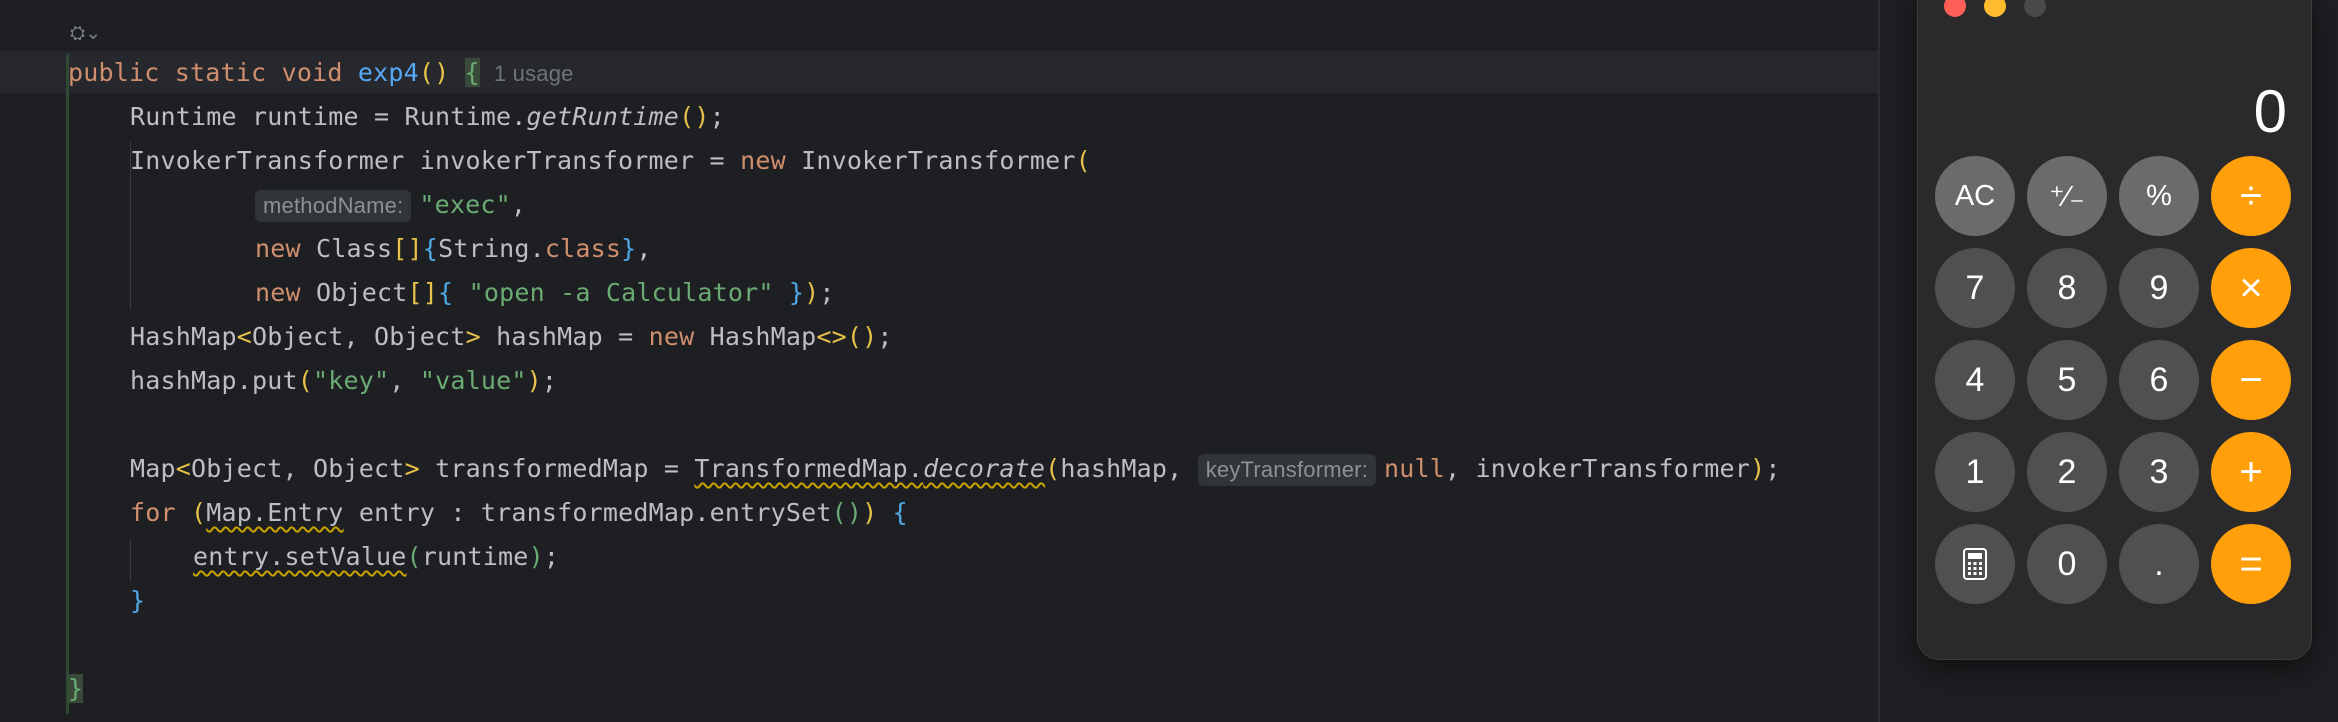  I want to click on digit-2-button: 2, so click(2067, 472).